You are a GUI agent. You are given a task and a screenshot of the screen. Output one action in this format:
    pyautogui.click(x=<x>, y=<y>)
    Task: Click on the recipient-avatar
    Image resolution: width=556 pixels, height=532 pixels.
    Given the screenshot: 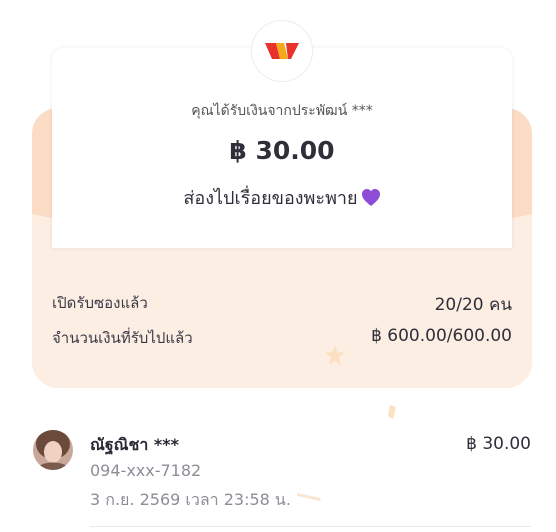 What is the action you would take?
    pyautogui.click(x=53, y=450)
    